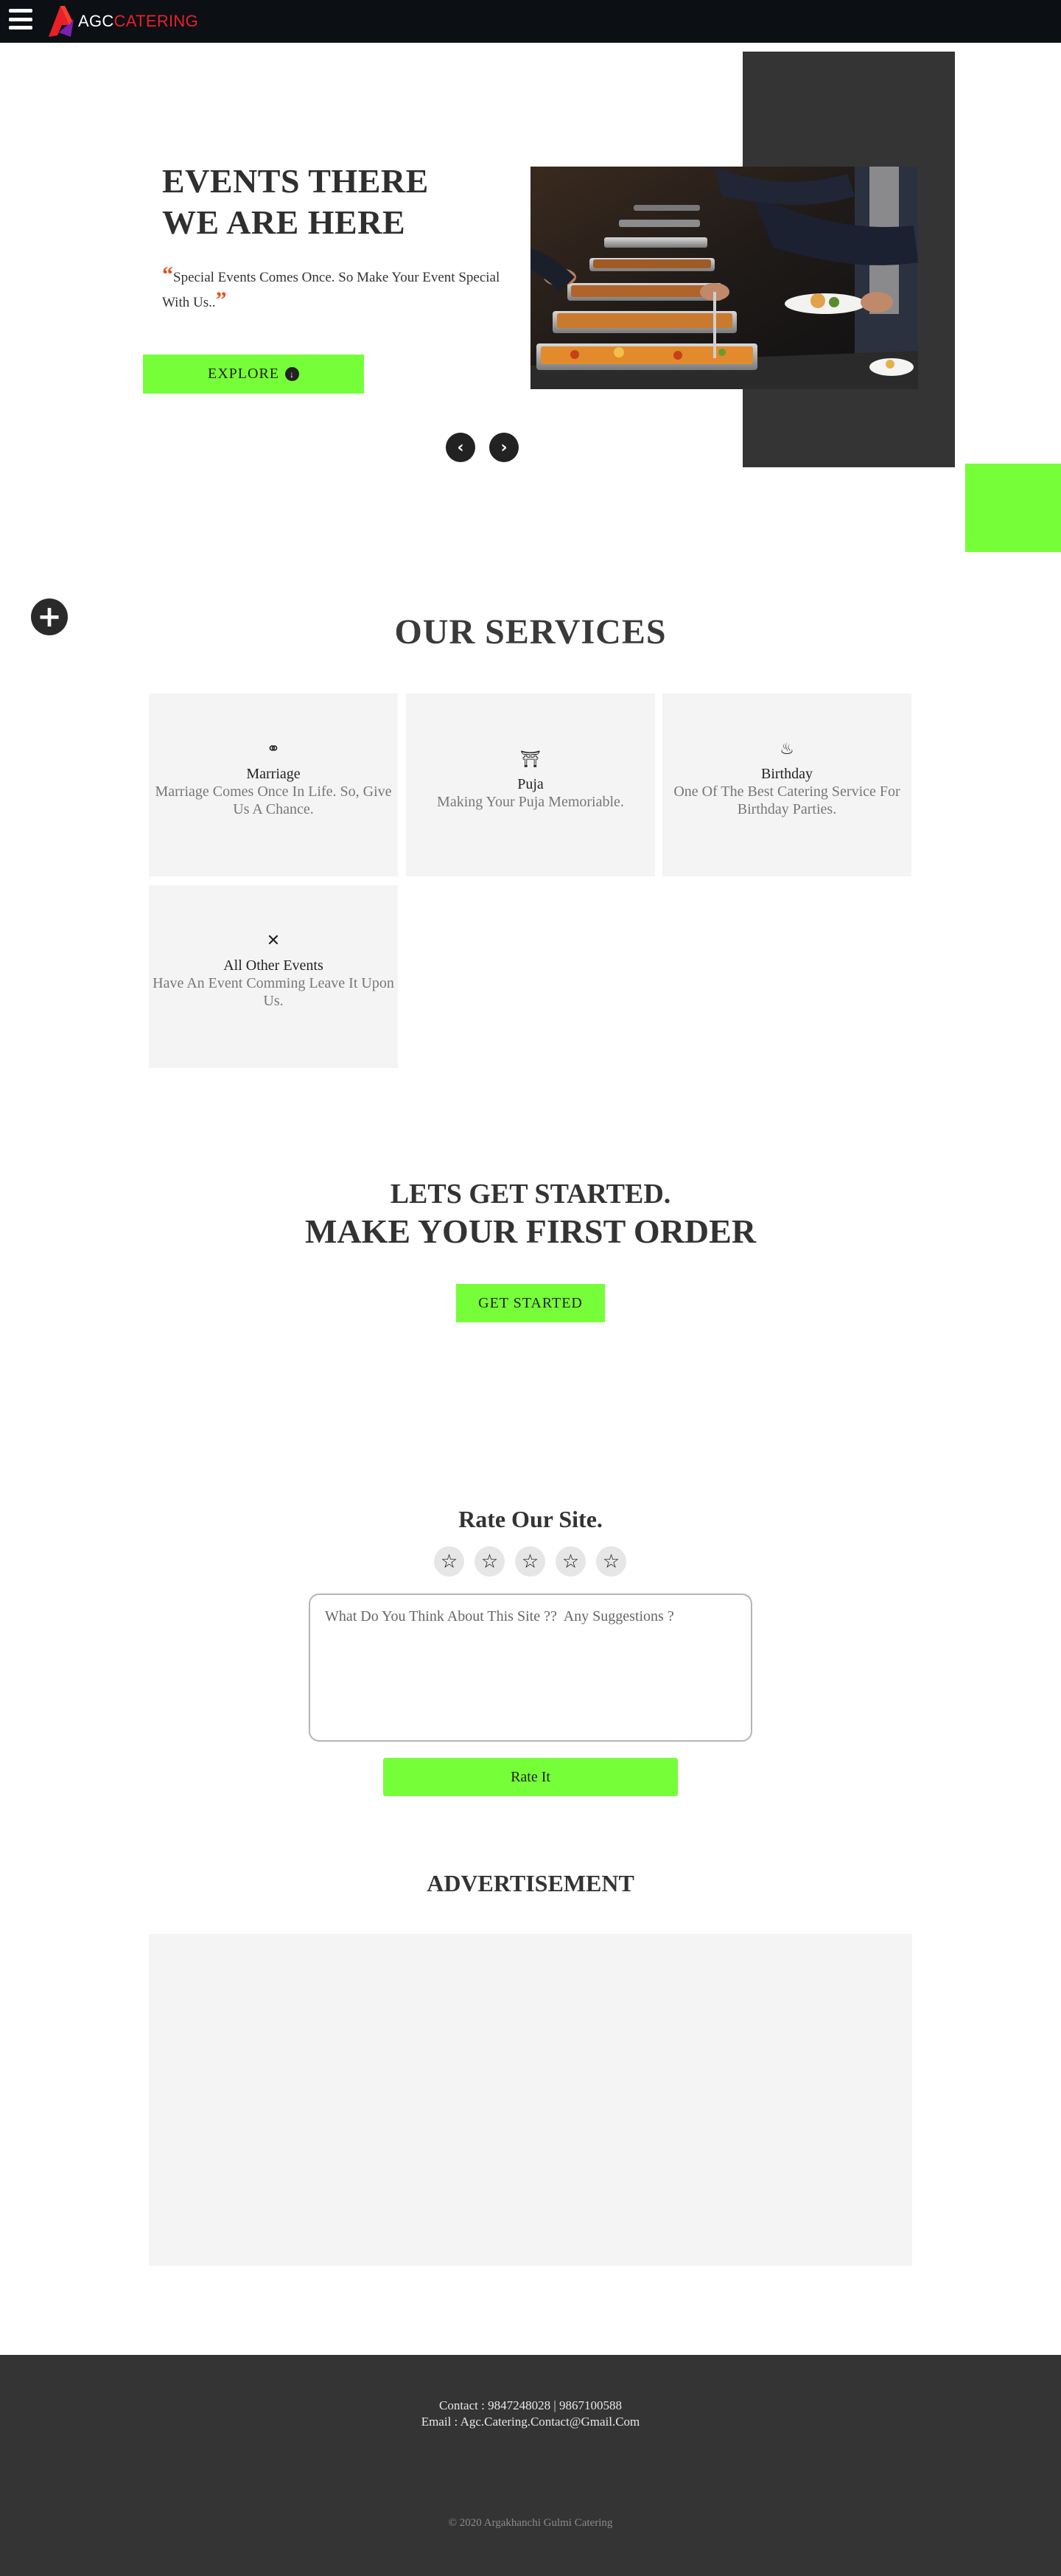 This screenshot has height=2576, width=1061. I want to click on rate-it-button: Rate It, so click(530, 1777).